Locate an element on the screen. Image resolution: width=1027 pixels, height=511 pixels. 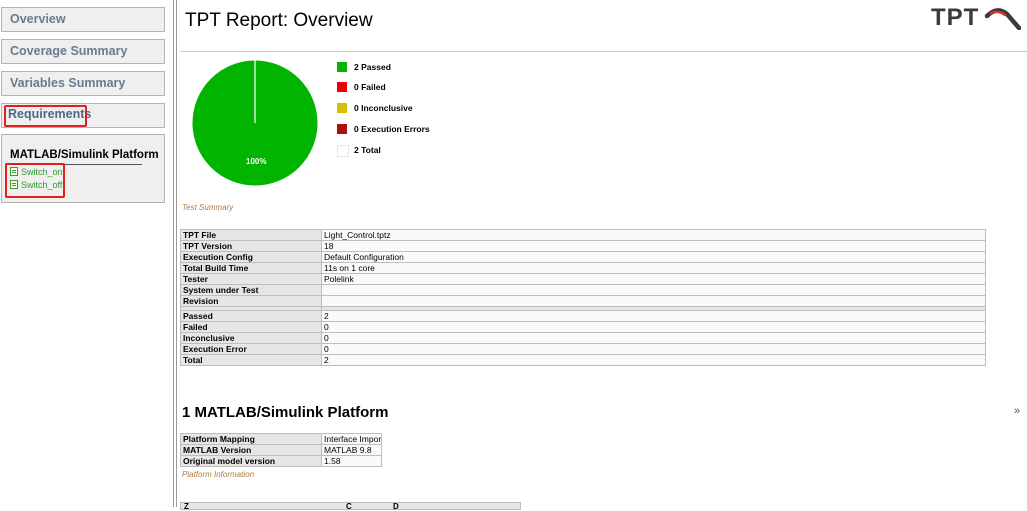
page-title: TPT Report: Overview is located at coordinates (279, 20).